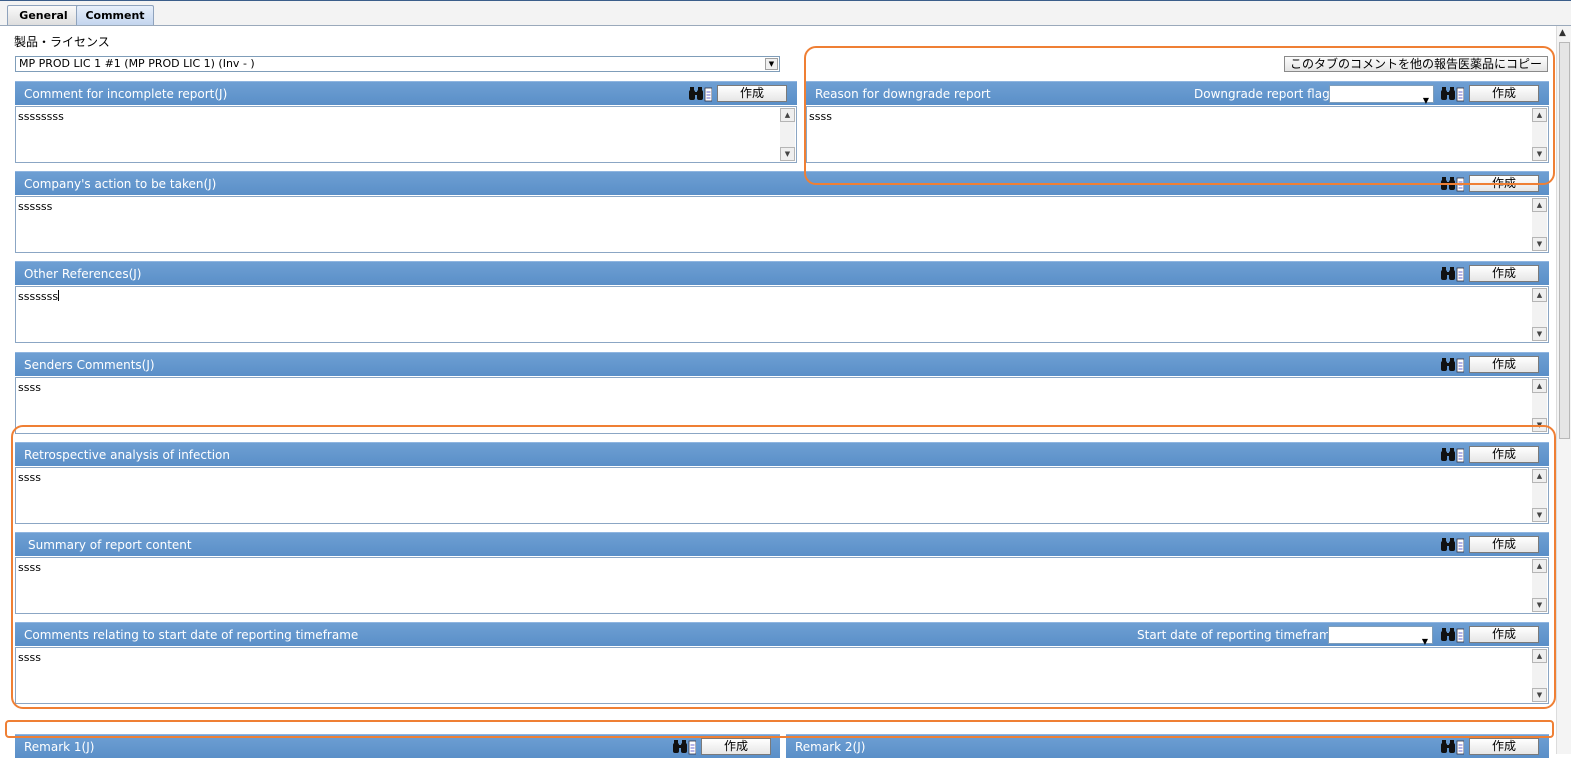 The width and height of the screenshot is (1571, 759). I want to click on downgrade-reason-textarea: ssss ▲ ▼, so click(1177, 134).